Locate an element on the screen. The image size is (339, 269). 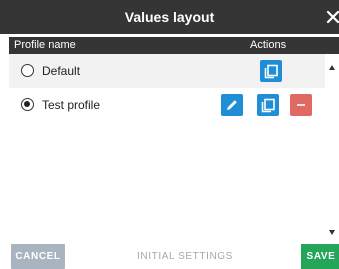
dialog-footer: CANCEL INITIAL SETTINGS SAVE is located at coordinates (169, 256).